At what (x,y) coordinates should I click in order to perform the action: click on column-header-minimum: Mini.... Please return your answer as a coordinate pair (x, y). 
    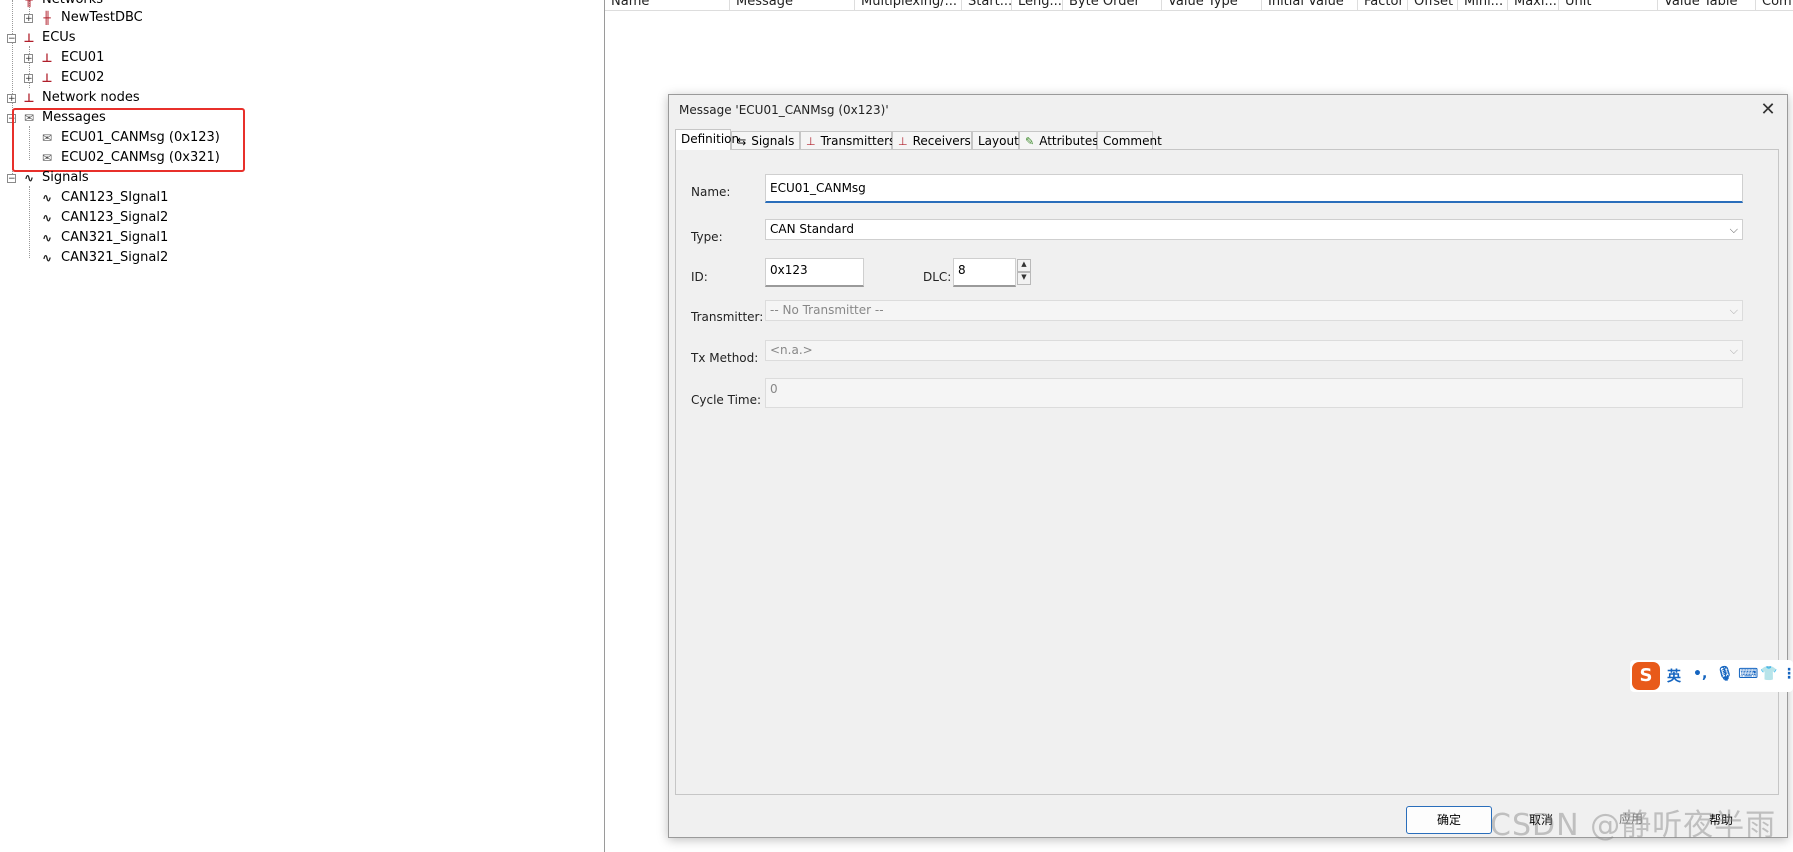
    Looking at the image, I should click on (1483, 5).